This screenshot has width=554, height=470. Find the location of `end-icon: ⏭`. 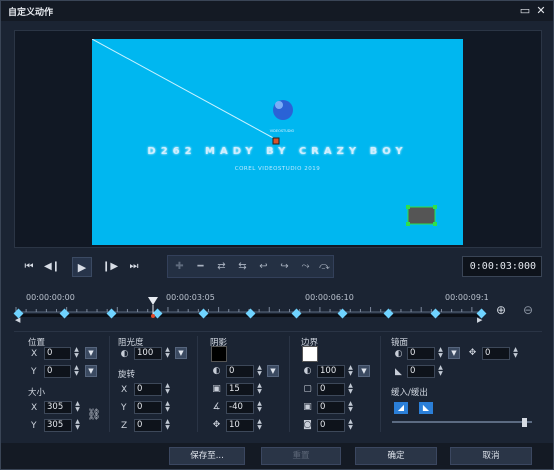

end-icon: ⏭ is located at coordinates (134, 267).